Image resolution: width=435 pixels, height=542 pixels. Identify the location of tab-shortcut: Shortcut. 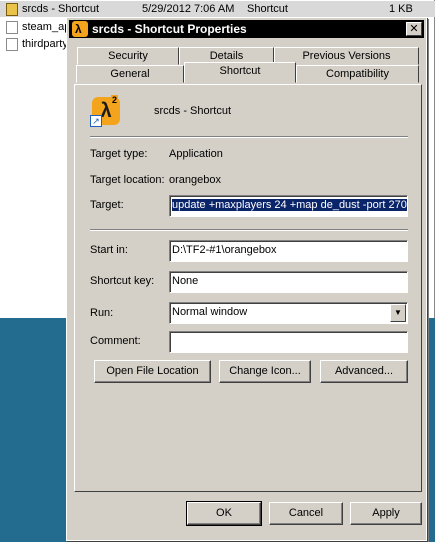
(240, 72).